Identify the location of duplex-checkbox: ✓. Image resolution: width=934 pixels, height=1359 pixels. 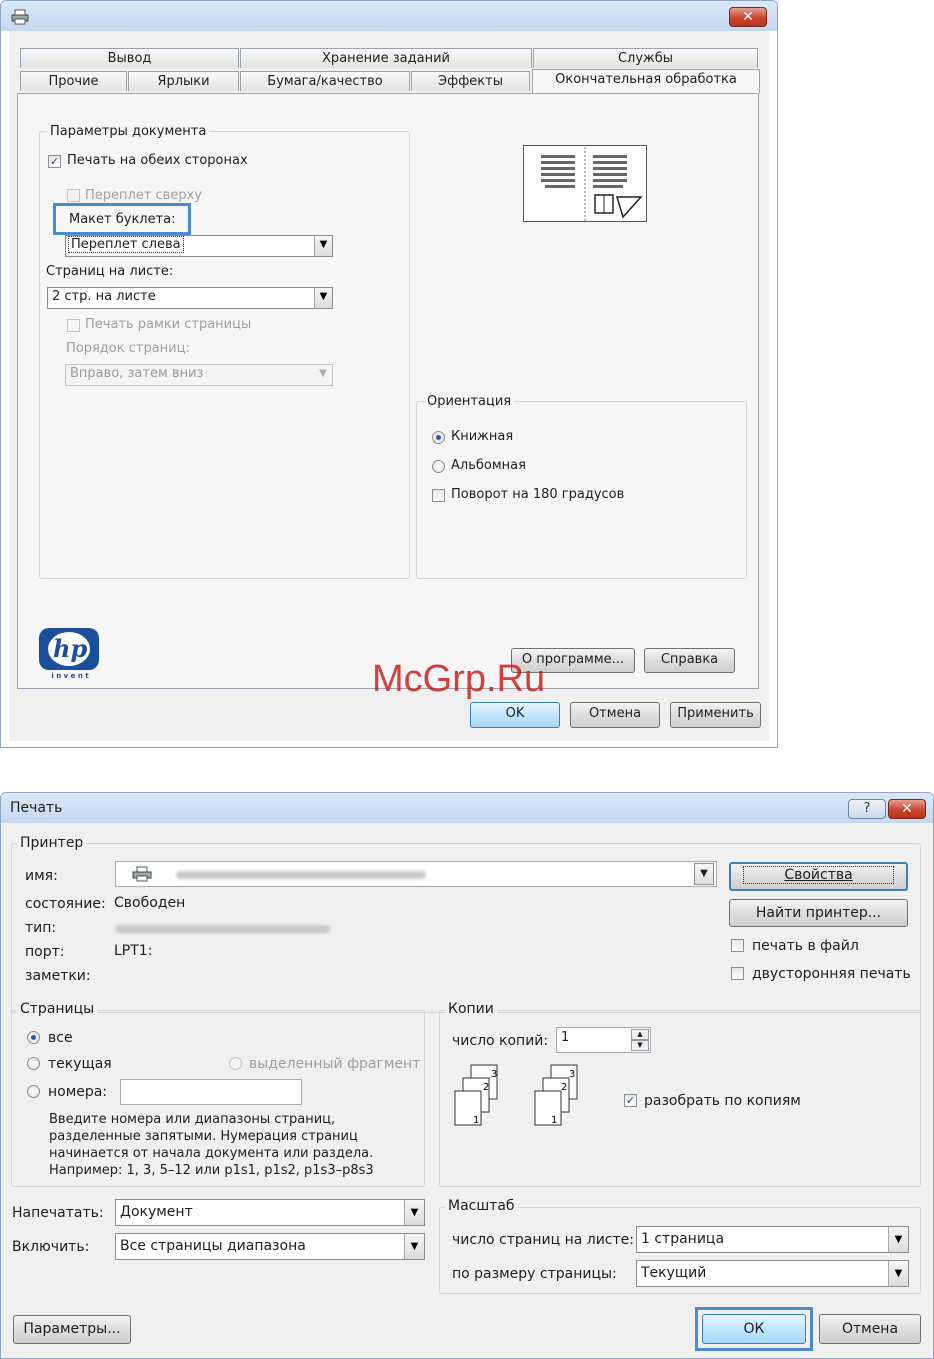
(54, 161).